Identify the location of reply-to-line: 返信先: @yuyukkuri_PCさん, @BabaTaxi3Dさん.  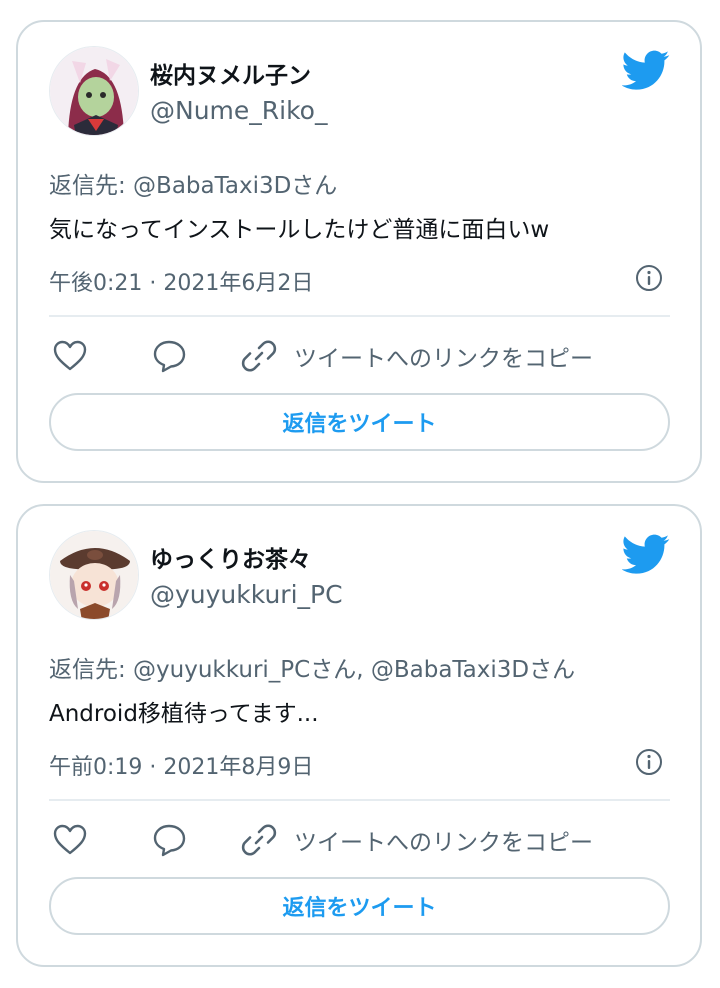
(312, 667).